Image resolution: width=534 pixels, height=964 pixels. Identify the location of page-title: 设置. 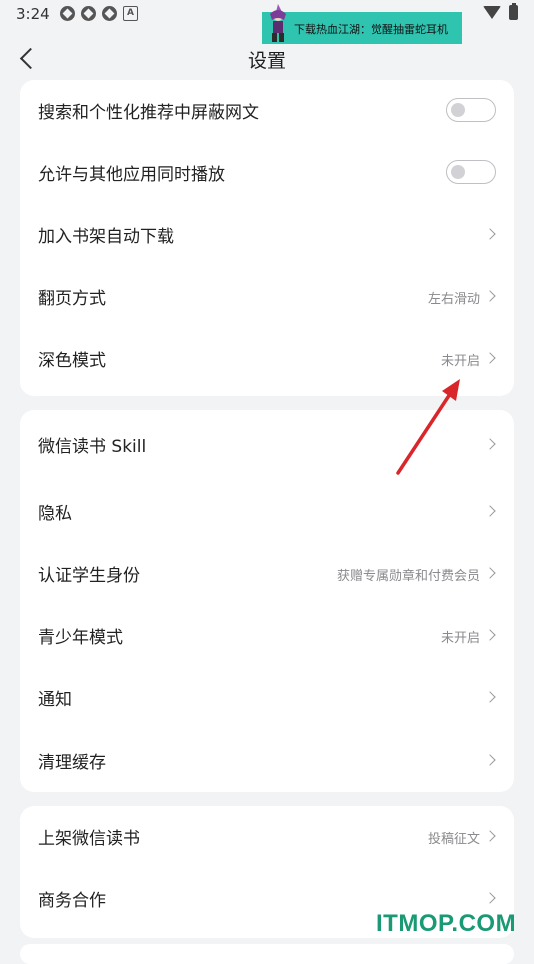
(266, 61).